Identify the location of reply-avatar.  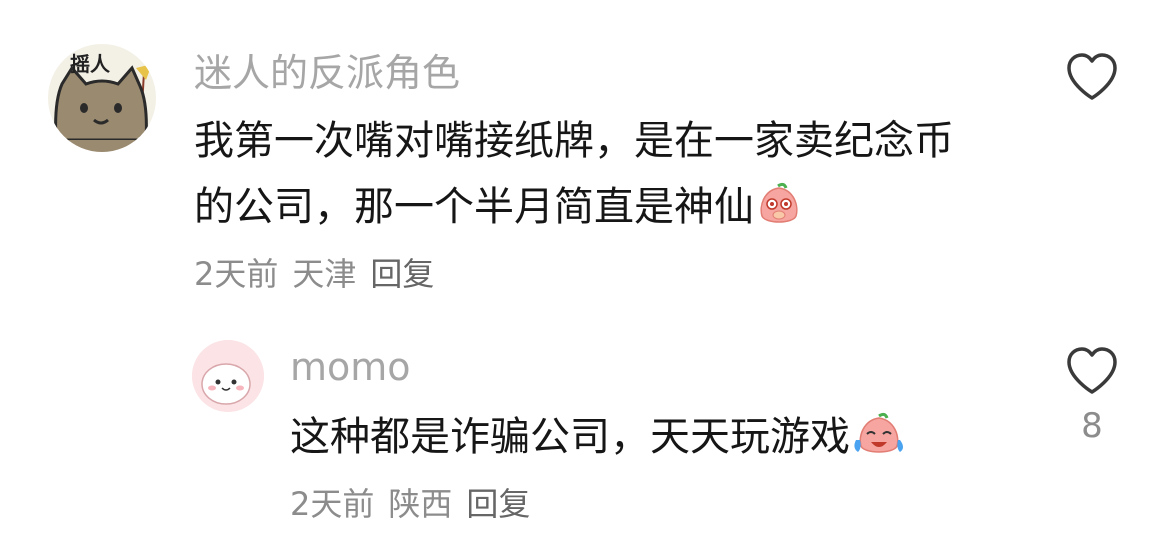
(228, 376).